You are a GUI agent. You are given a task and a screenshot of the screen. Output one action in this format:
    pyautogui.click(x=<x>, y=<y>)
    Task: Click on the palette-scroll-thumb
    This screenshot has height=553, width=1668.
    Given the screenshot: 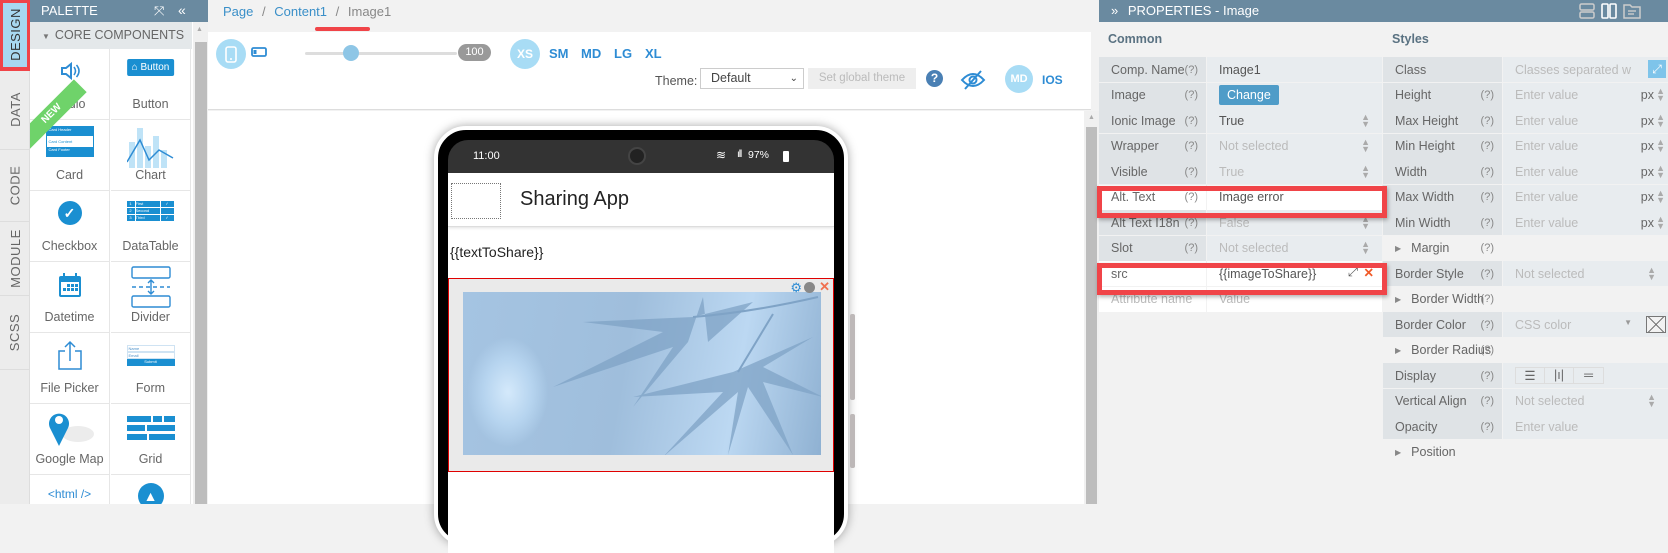 What is the action you would take?
    pyautogui.click(x=201, y=273)
    